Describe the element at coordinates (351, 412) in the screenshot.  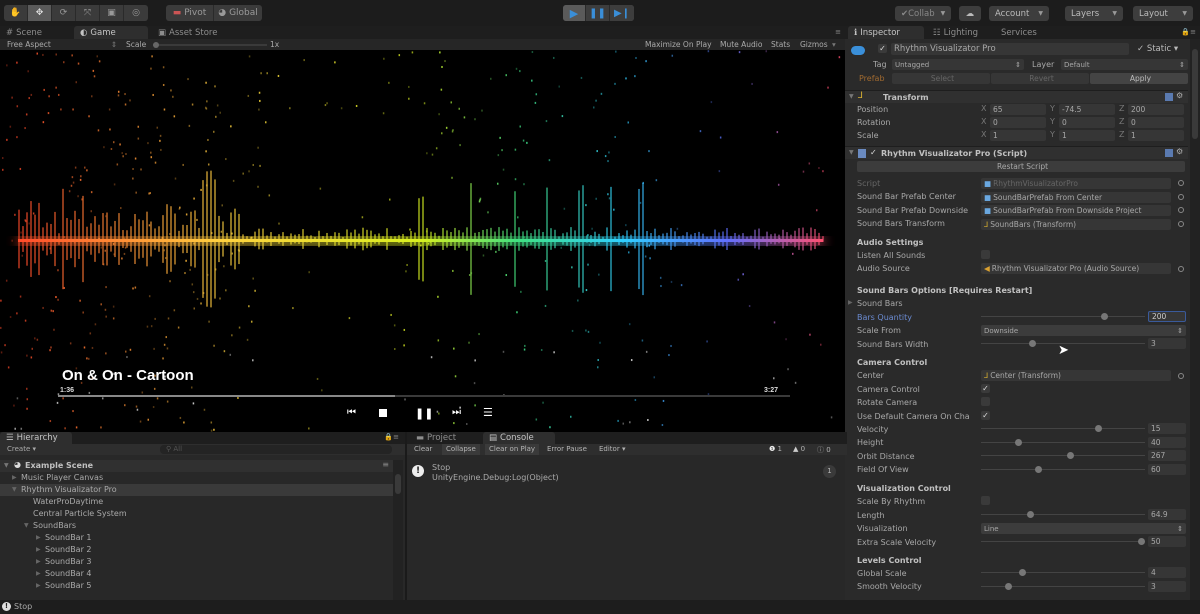
I see `previous-track-icon: ⏮` at that location.